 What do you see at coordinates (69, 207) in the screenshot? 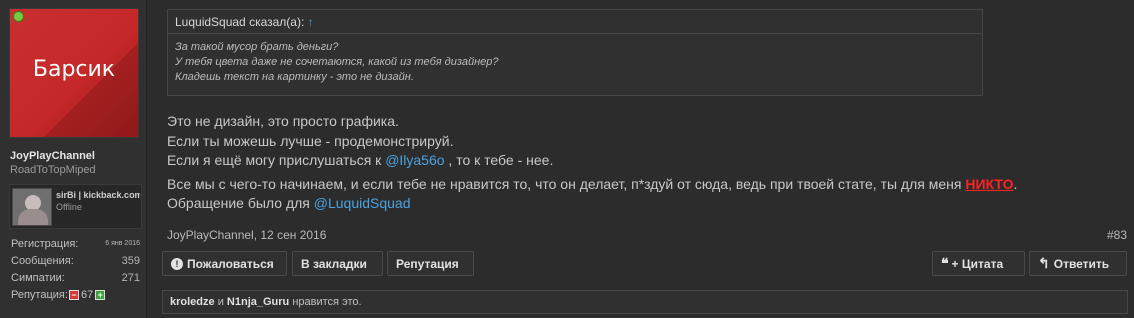
I see `status-card-status: Offline` at bounding box center [69, 207].